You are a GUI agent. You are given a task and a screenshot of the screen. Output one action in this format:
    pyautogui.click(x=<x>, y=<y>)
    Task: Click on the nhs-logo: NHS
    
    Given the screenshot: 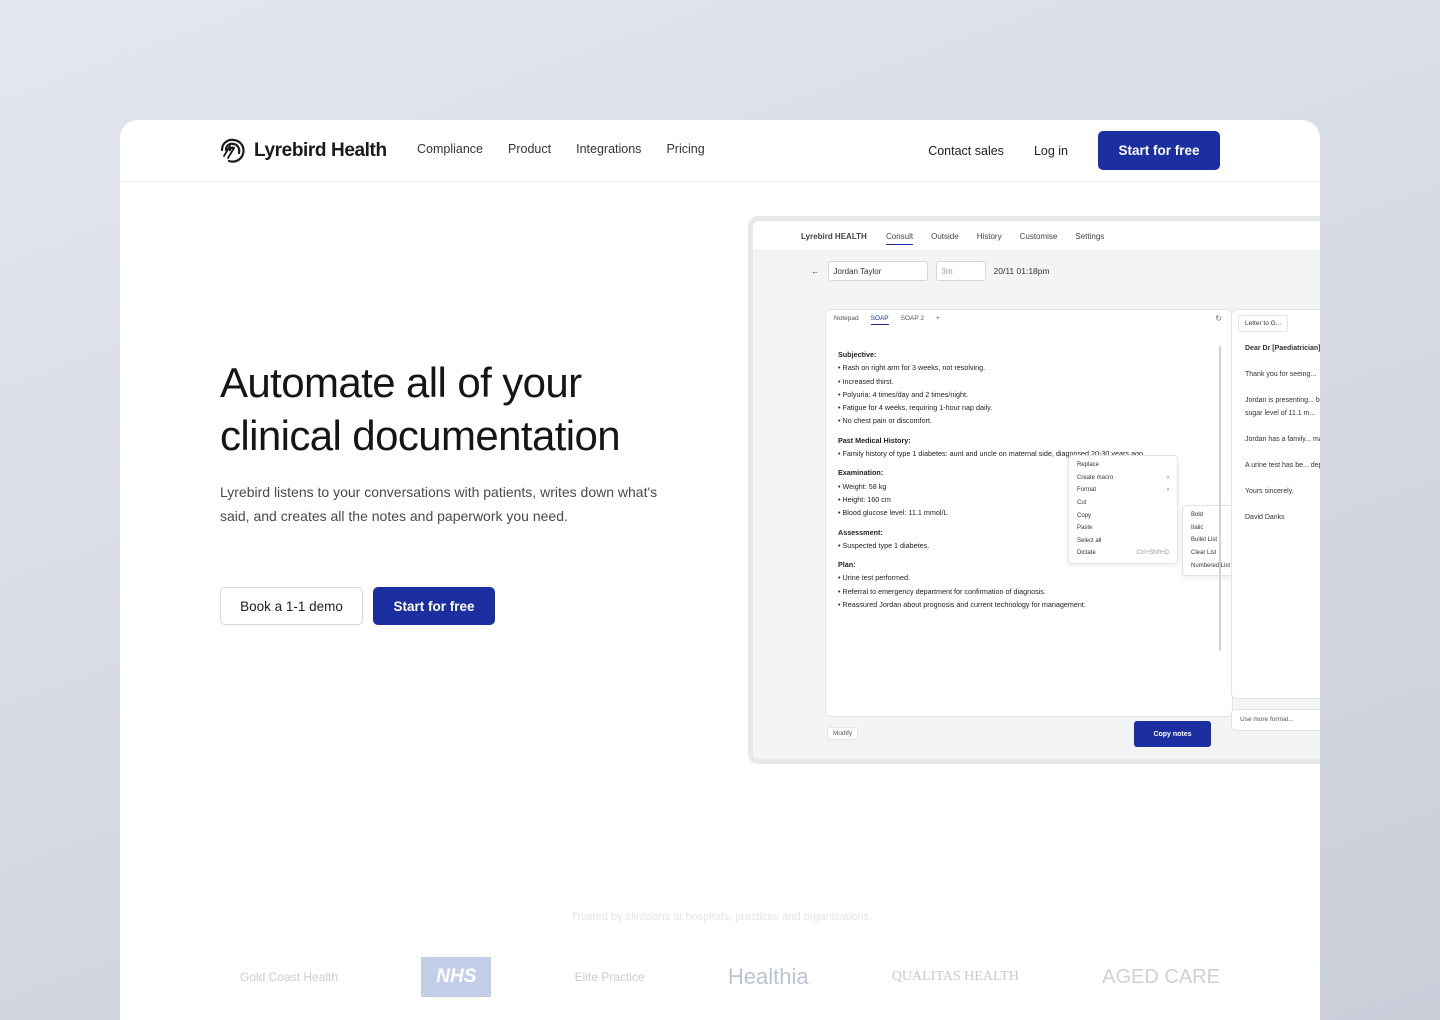 What is the action you would take?
    pyautogui.click(x=456, y=977)
    